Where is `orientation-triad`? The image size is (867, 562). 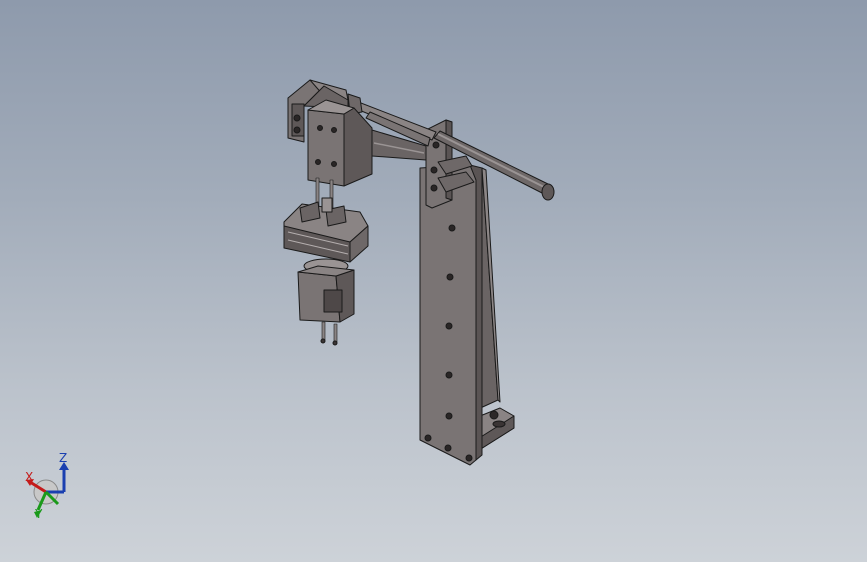
orientation-triad is located at coordinates (50, 488).